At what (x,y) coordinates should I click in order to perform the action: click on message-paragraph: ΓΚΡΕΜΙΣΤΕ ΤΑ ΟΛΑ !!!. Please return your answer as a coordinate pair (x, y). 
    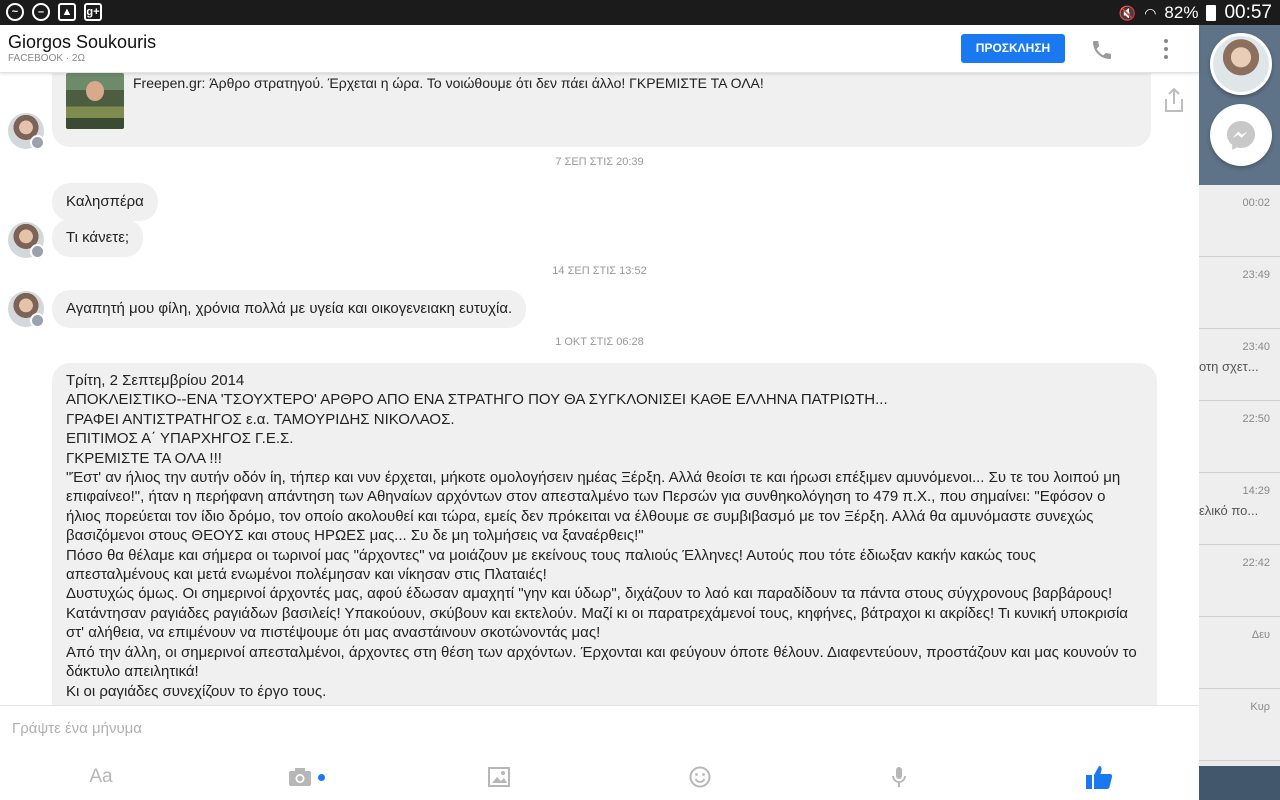
    Looking at the image, I should click on (144, 458).